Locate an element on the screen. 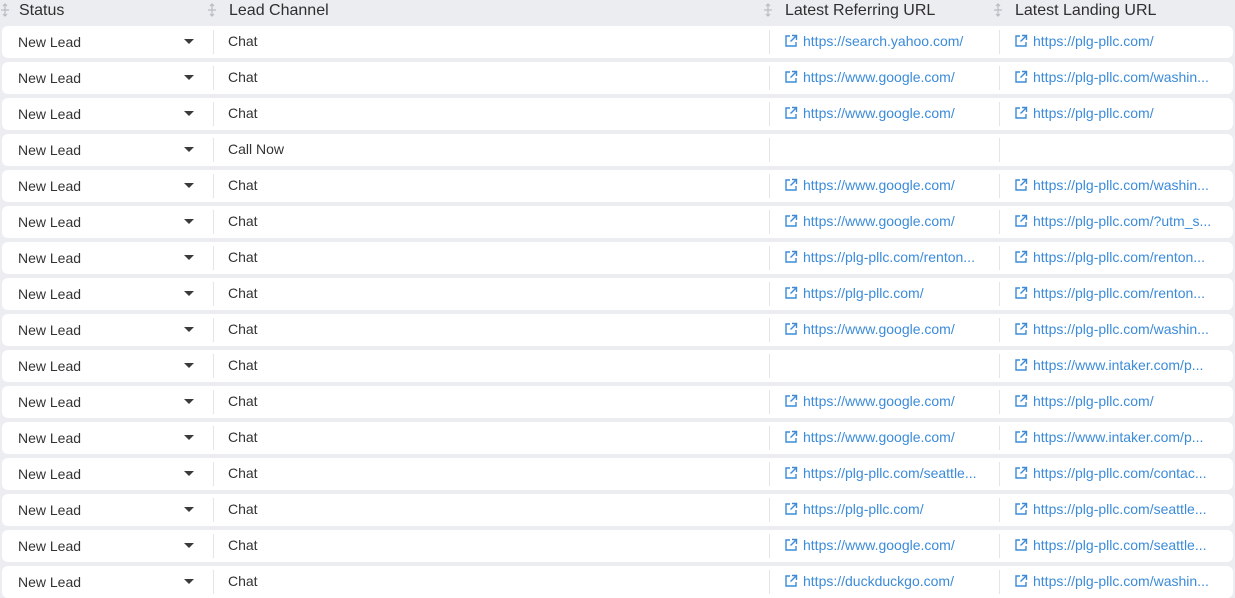 The image size is (1235, 598). column-header-latest-referring-url: Latest Referring URL is located at coordinates (860, 11).